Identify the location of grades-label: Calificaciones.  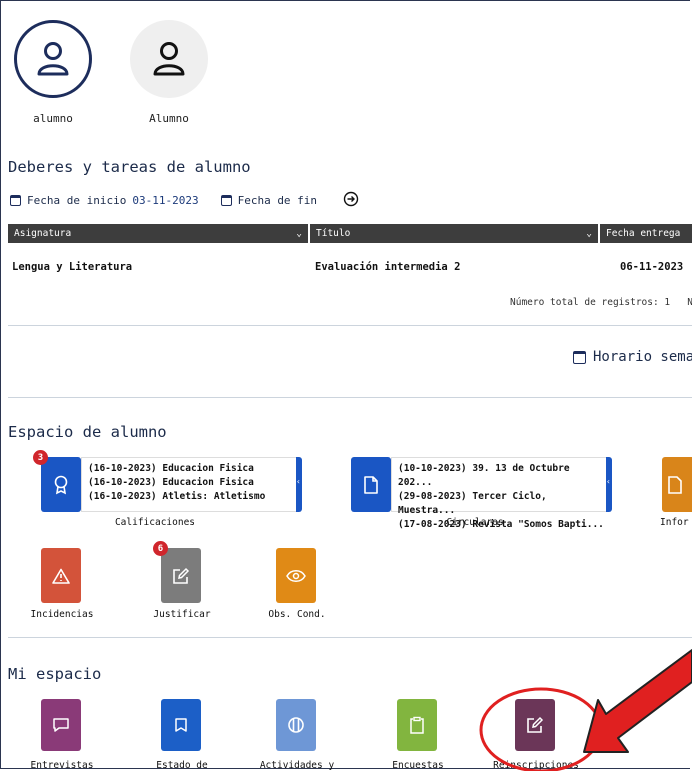
(155, 522).